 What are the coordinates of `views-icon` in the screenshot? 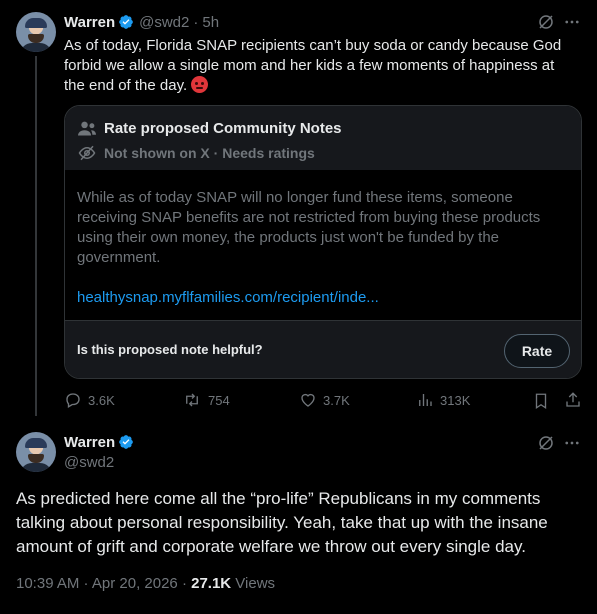 It's located at (425, 400).